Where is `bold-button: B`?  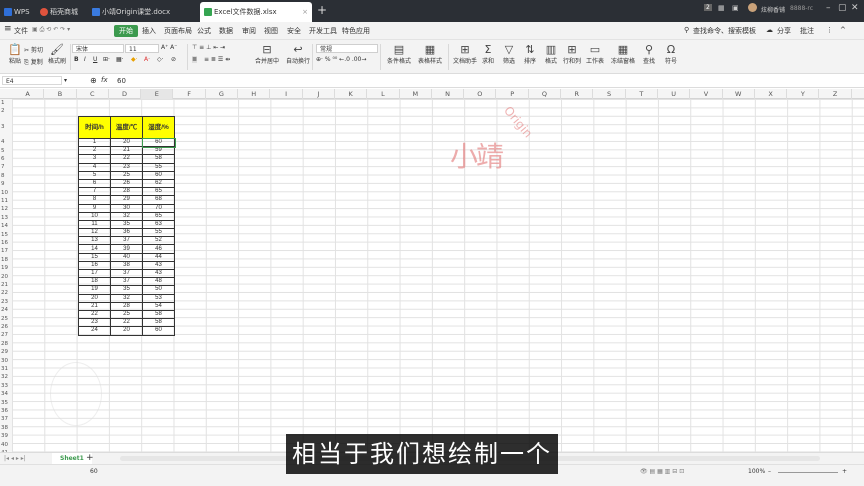
bold-button: B is located at coordinates (76, 59).